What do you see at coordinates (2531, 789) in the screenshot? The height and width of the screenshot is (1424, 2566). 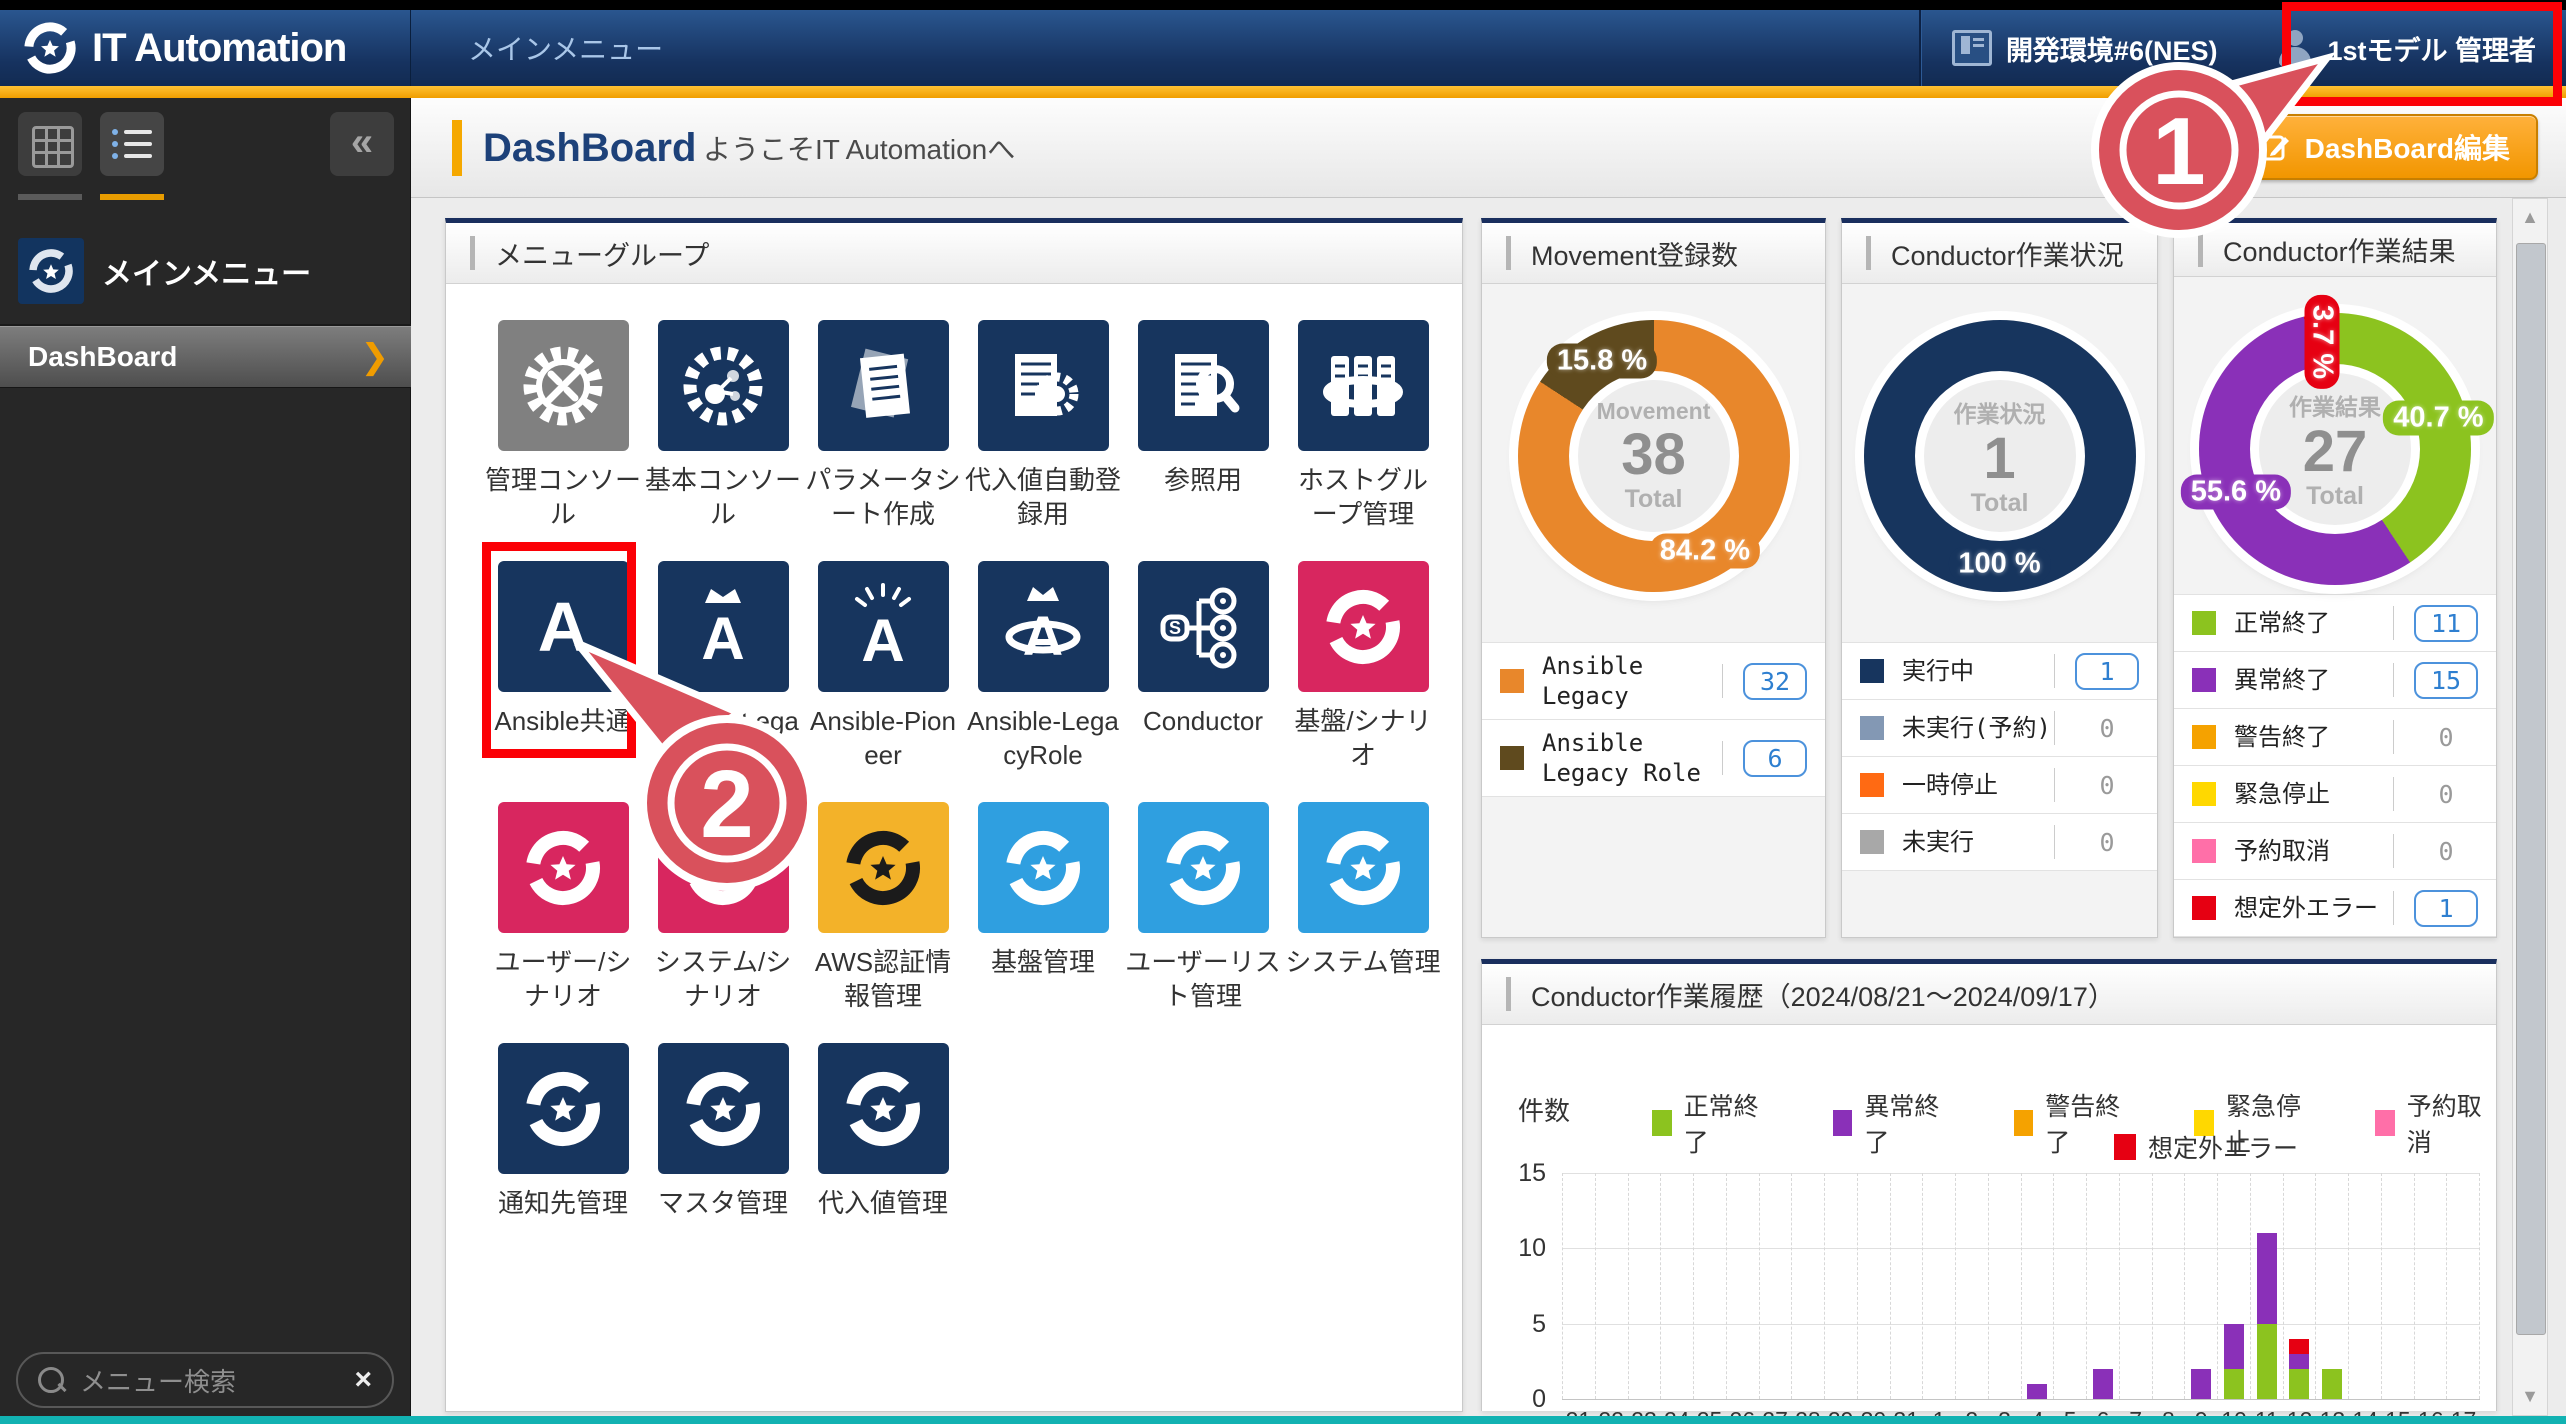 I see `scrollbar-thumb` at bounding box center [2531, 789].